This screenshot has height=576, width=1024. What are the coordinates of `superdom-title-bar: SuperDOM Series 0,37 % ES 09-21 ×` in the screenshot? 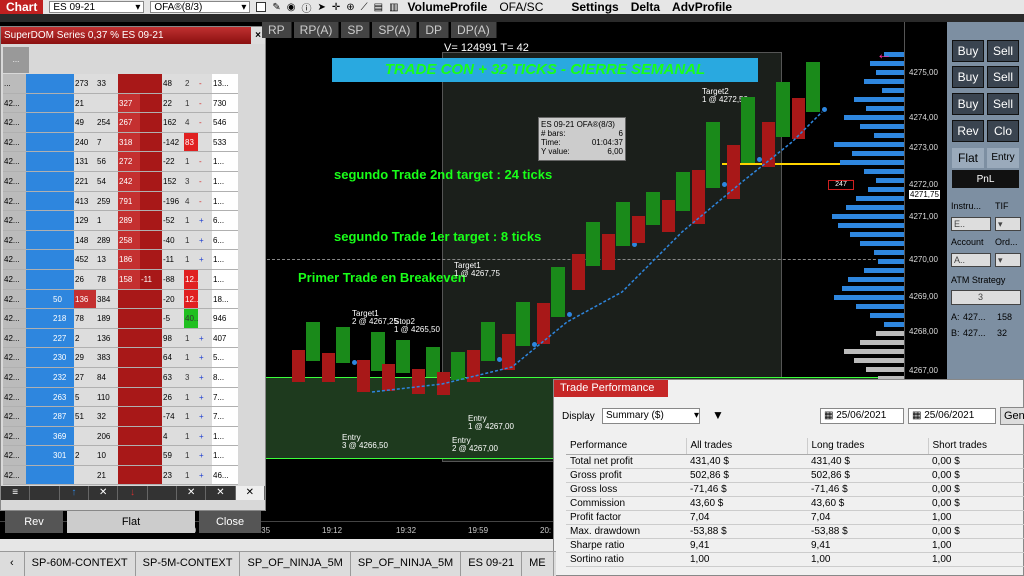 It's located at (133, 35).